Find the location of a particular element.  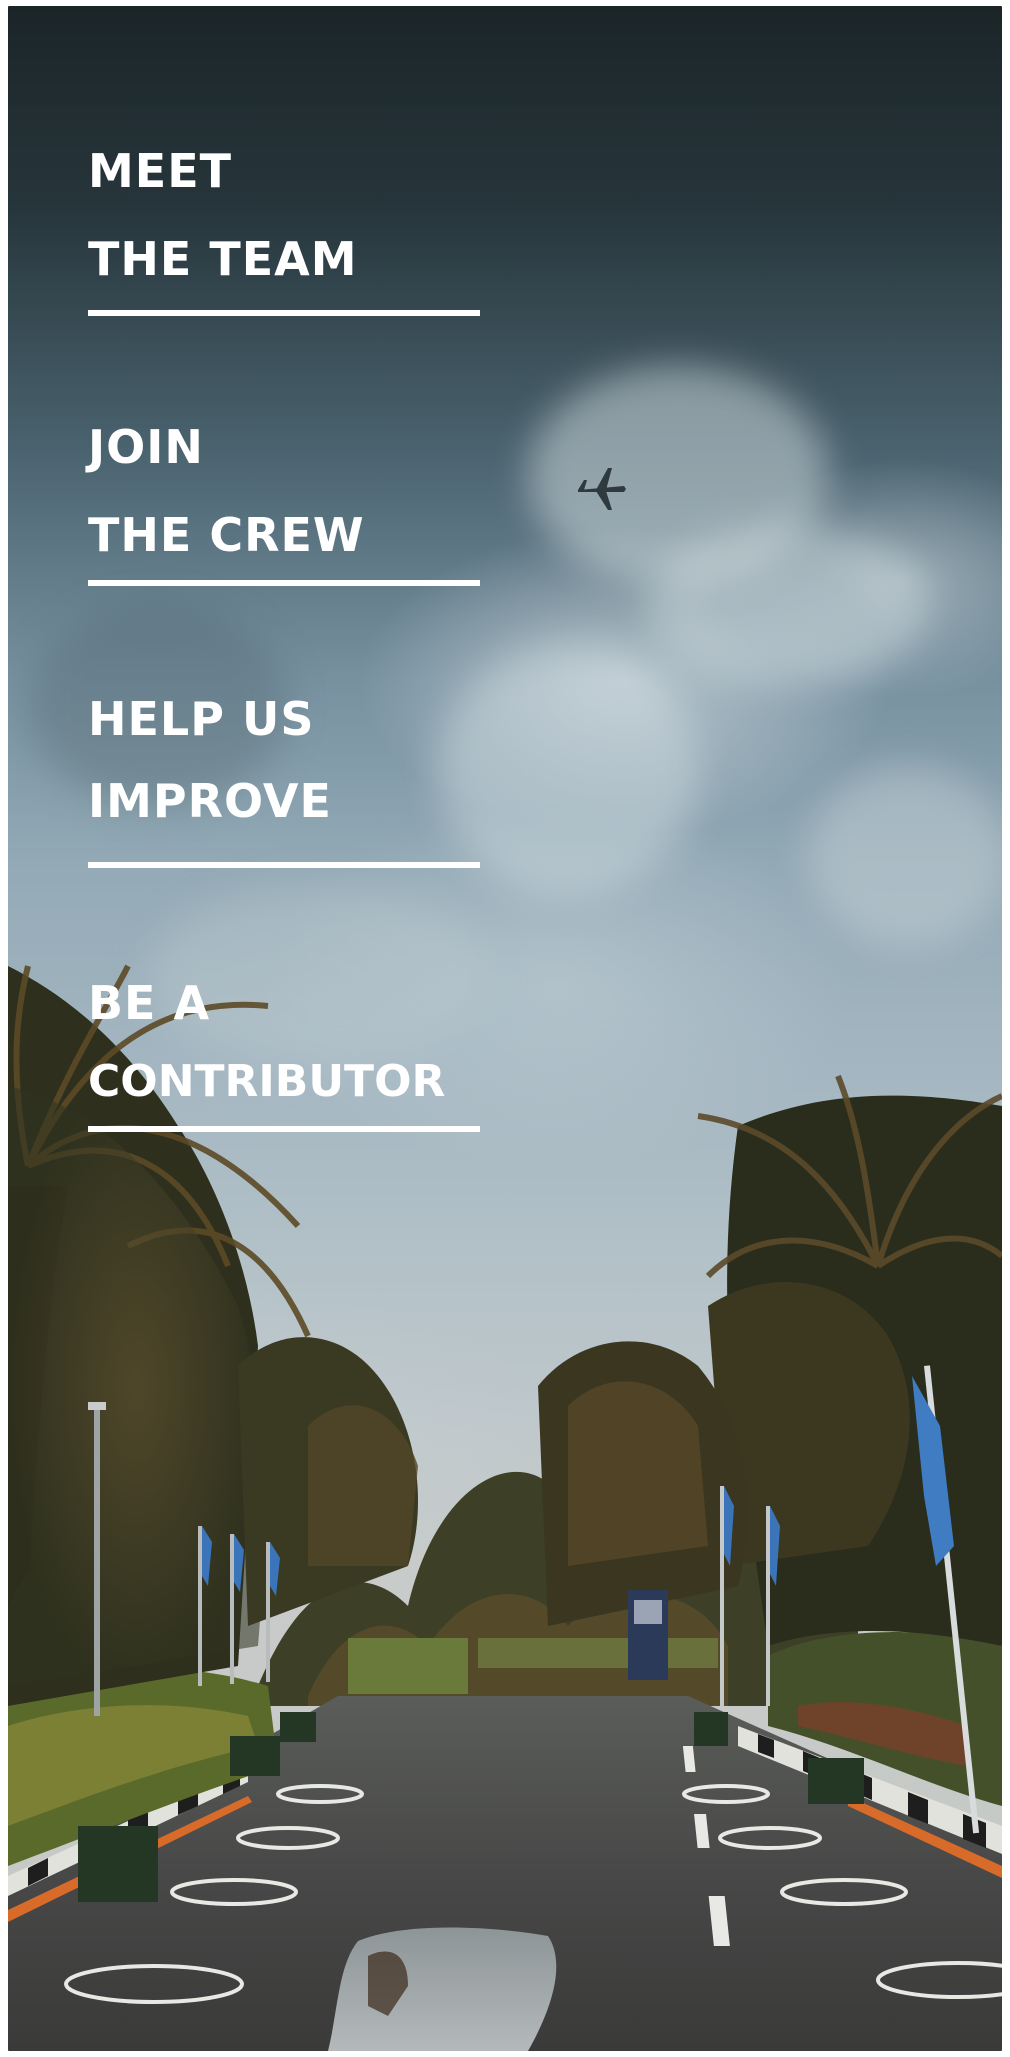

menu-item-label-line1: HELP US is located at coordinates (201, 719).